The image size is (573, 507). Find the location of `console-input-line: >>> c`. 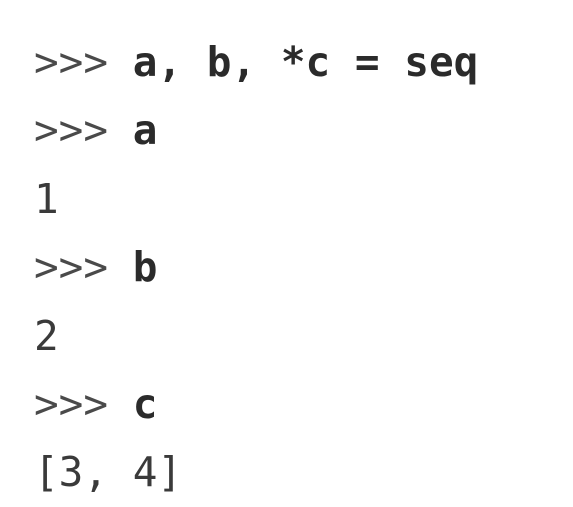

console-input-line: >>> c is located at coordinates (294, 404).